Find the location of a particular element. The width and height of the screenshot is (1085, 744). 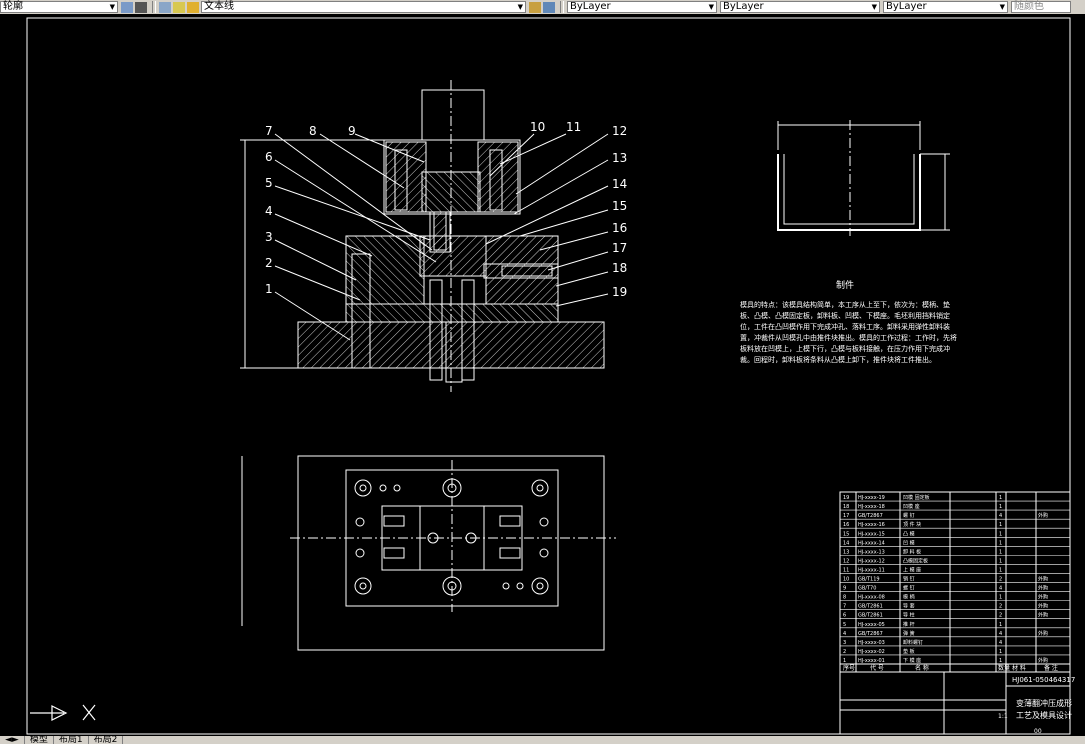

section-view is located at coordinates (424, 236).